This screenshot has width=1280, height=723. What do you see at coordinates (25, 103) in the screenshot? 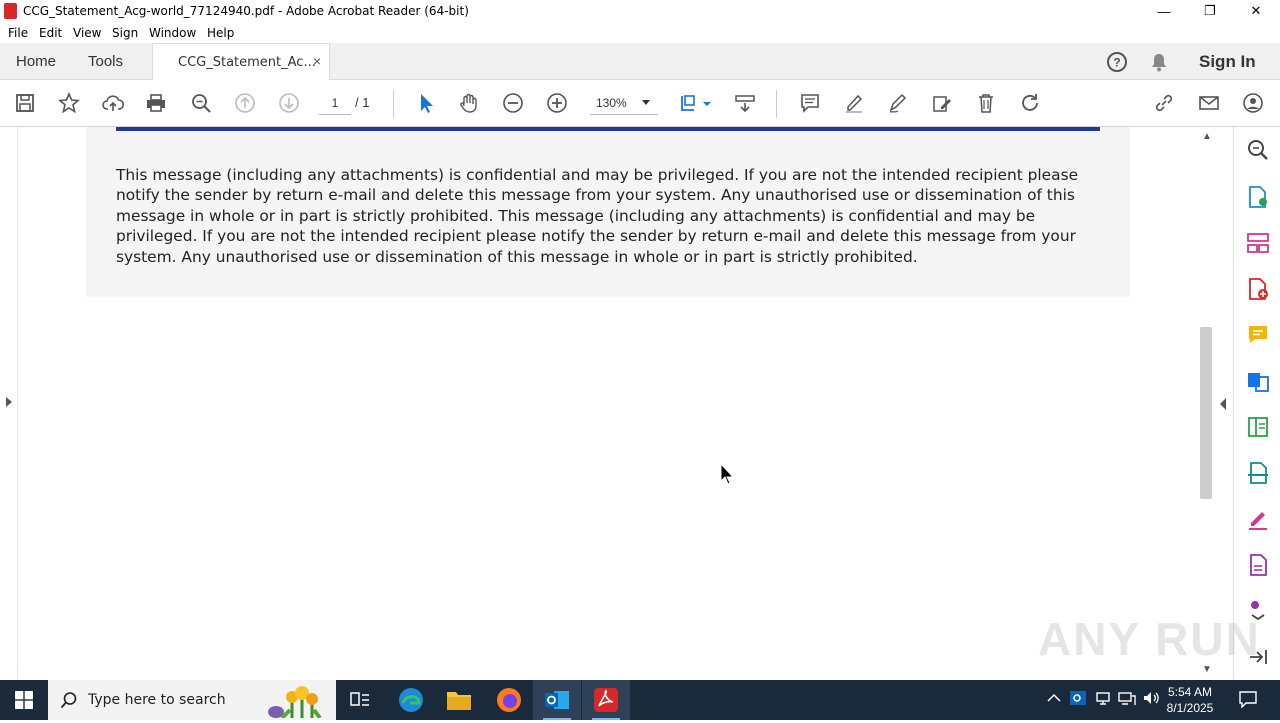
I see `save-icon` at bounding box center [25, 103].